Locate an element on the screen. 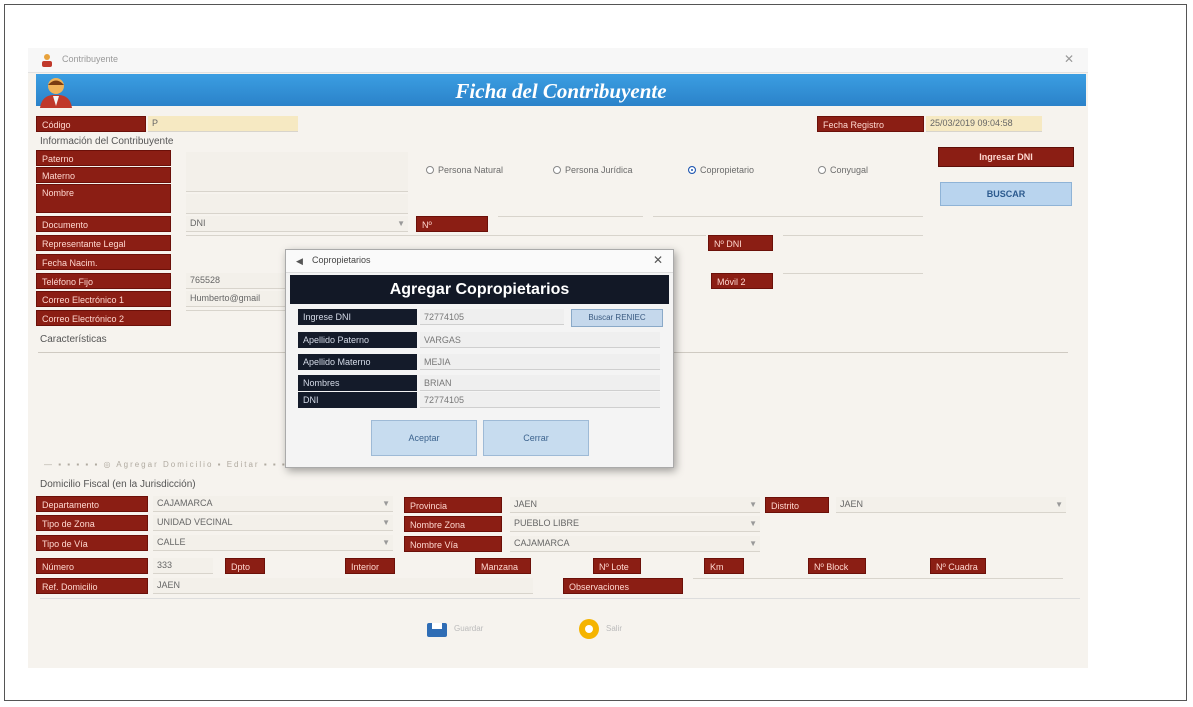  correo2-label: Correo Electrónico 2 is located at coordinates (103, 318).